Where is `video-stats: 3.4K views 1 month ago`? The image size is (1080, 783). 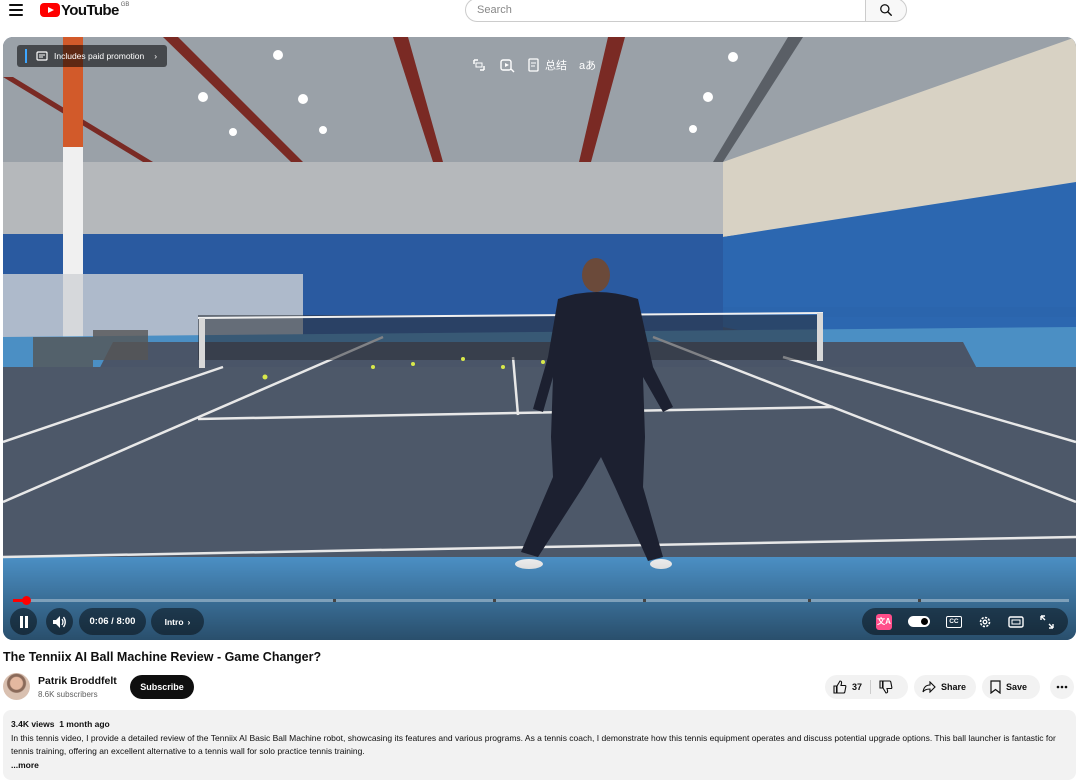
video-stats: 3.4K views 1 month ago is located at coordinates (539, 725).